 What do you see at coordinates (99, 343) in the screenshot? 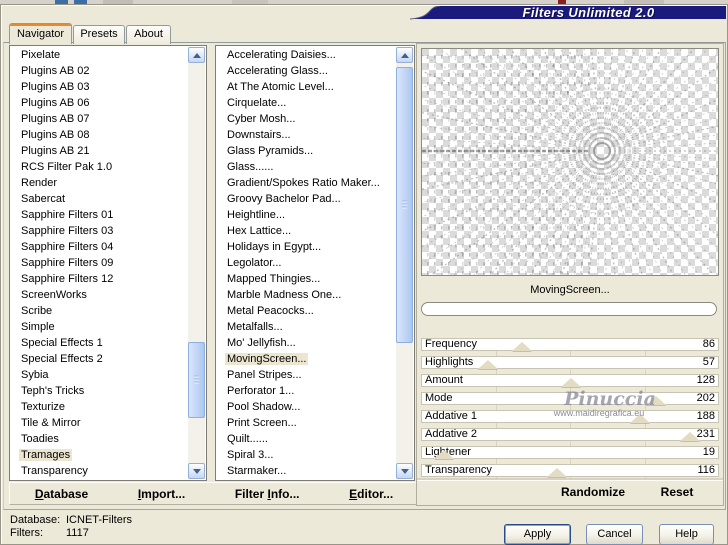
I see `category-list-item: Special Effects 1` at bounding box center [99, 343].